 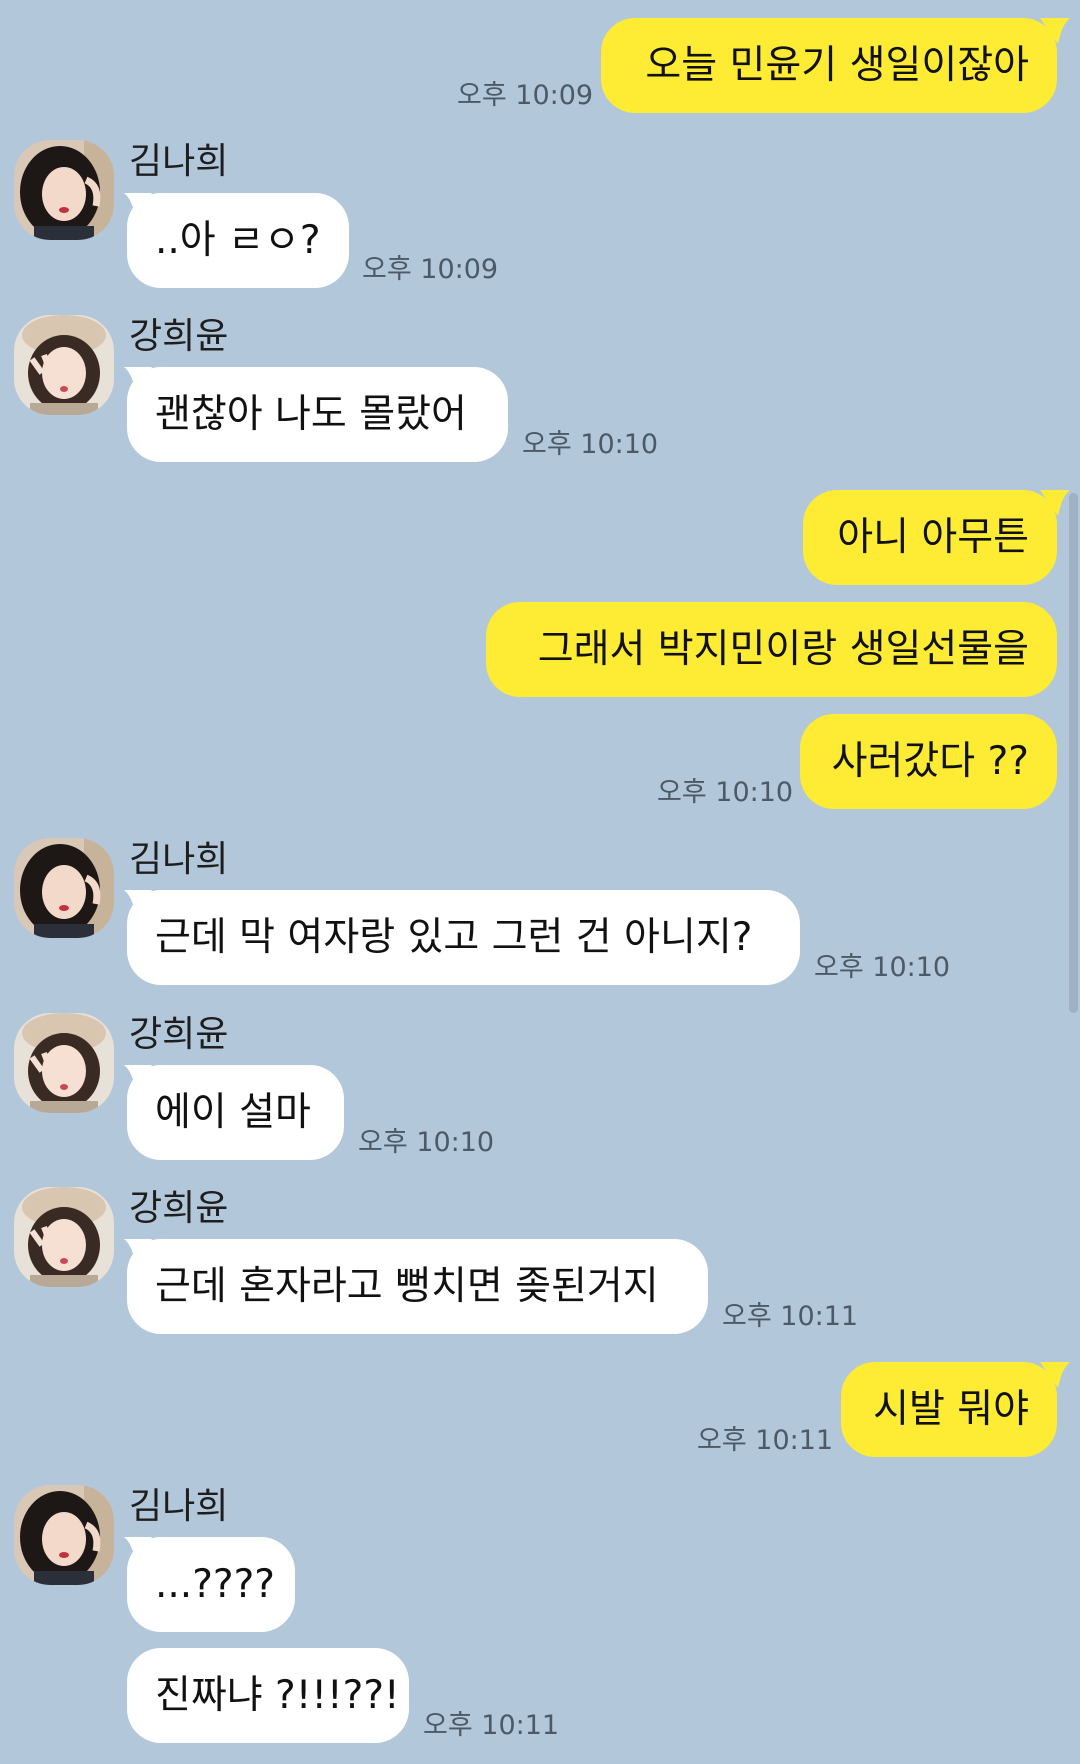 What do you see at coordinates (211, 1584) in the screenshot?
I see `incoming-message-bubble: ...????` at bounding box center [211, 1584].